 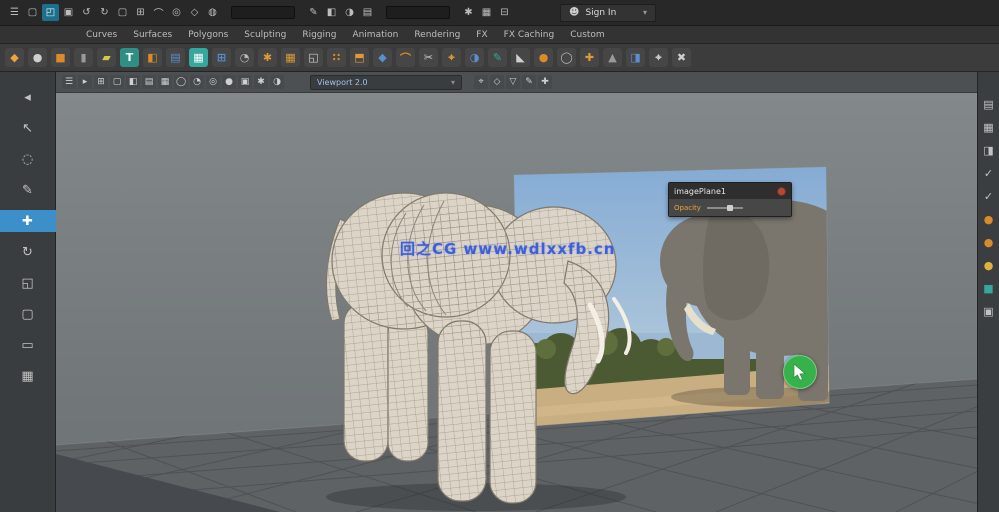 I want to click on measure-icon: ⌖, so click(x=658, y=57).